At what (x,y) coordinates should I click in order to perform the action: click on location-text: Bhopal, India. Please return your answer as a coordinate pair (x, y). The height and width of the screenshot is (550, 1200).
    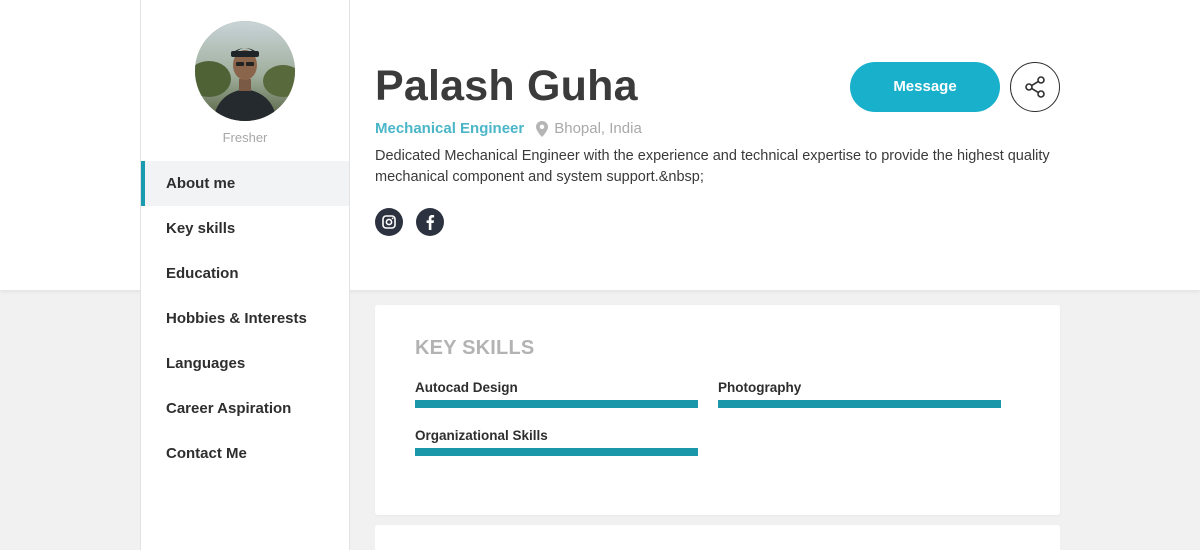
    Looking at the image, I should click on (598, 128).